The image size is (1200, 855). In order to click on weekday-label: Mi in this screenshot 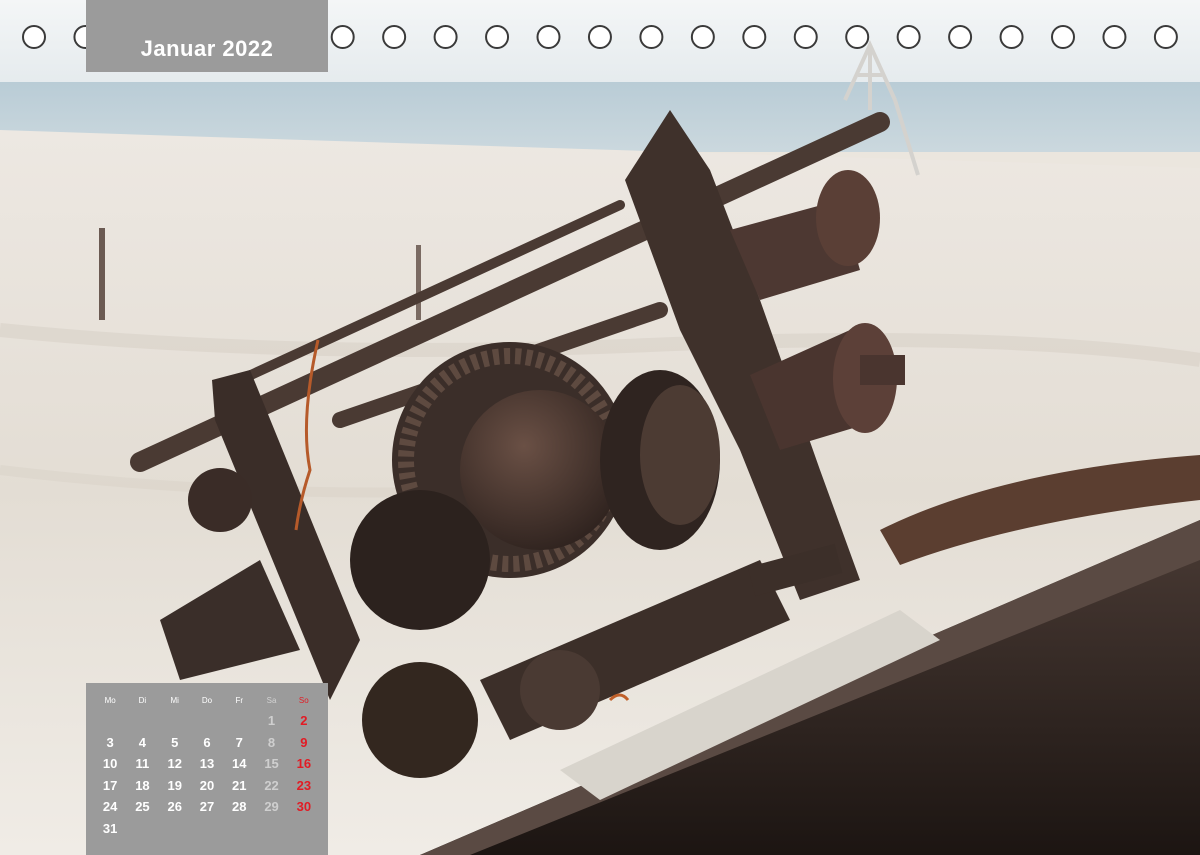, I will do `click(174, 700)`.